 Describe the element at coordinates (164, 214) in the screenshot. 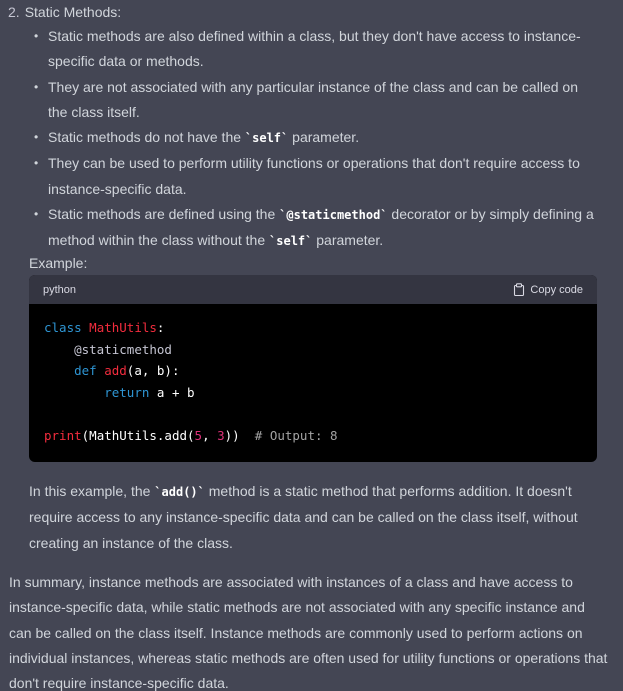

I see `text-fragment: Static methods are defined using the` at that location.